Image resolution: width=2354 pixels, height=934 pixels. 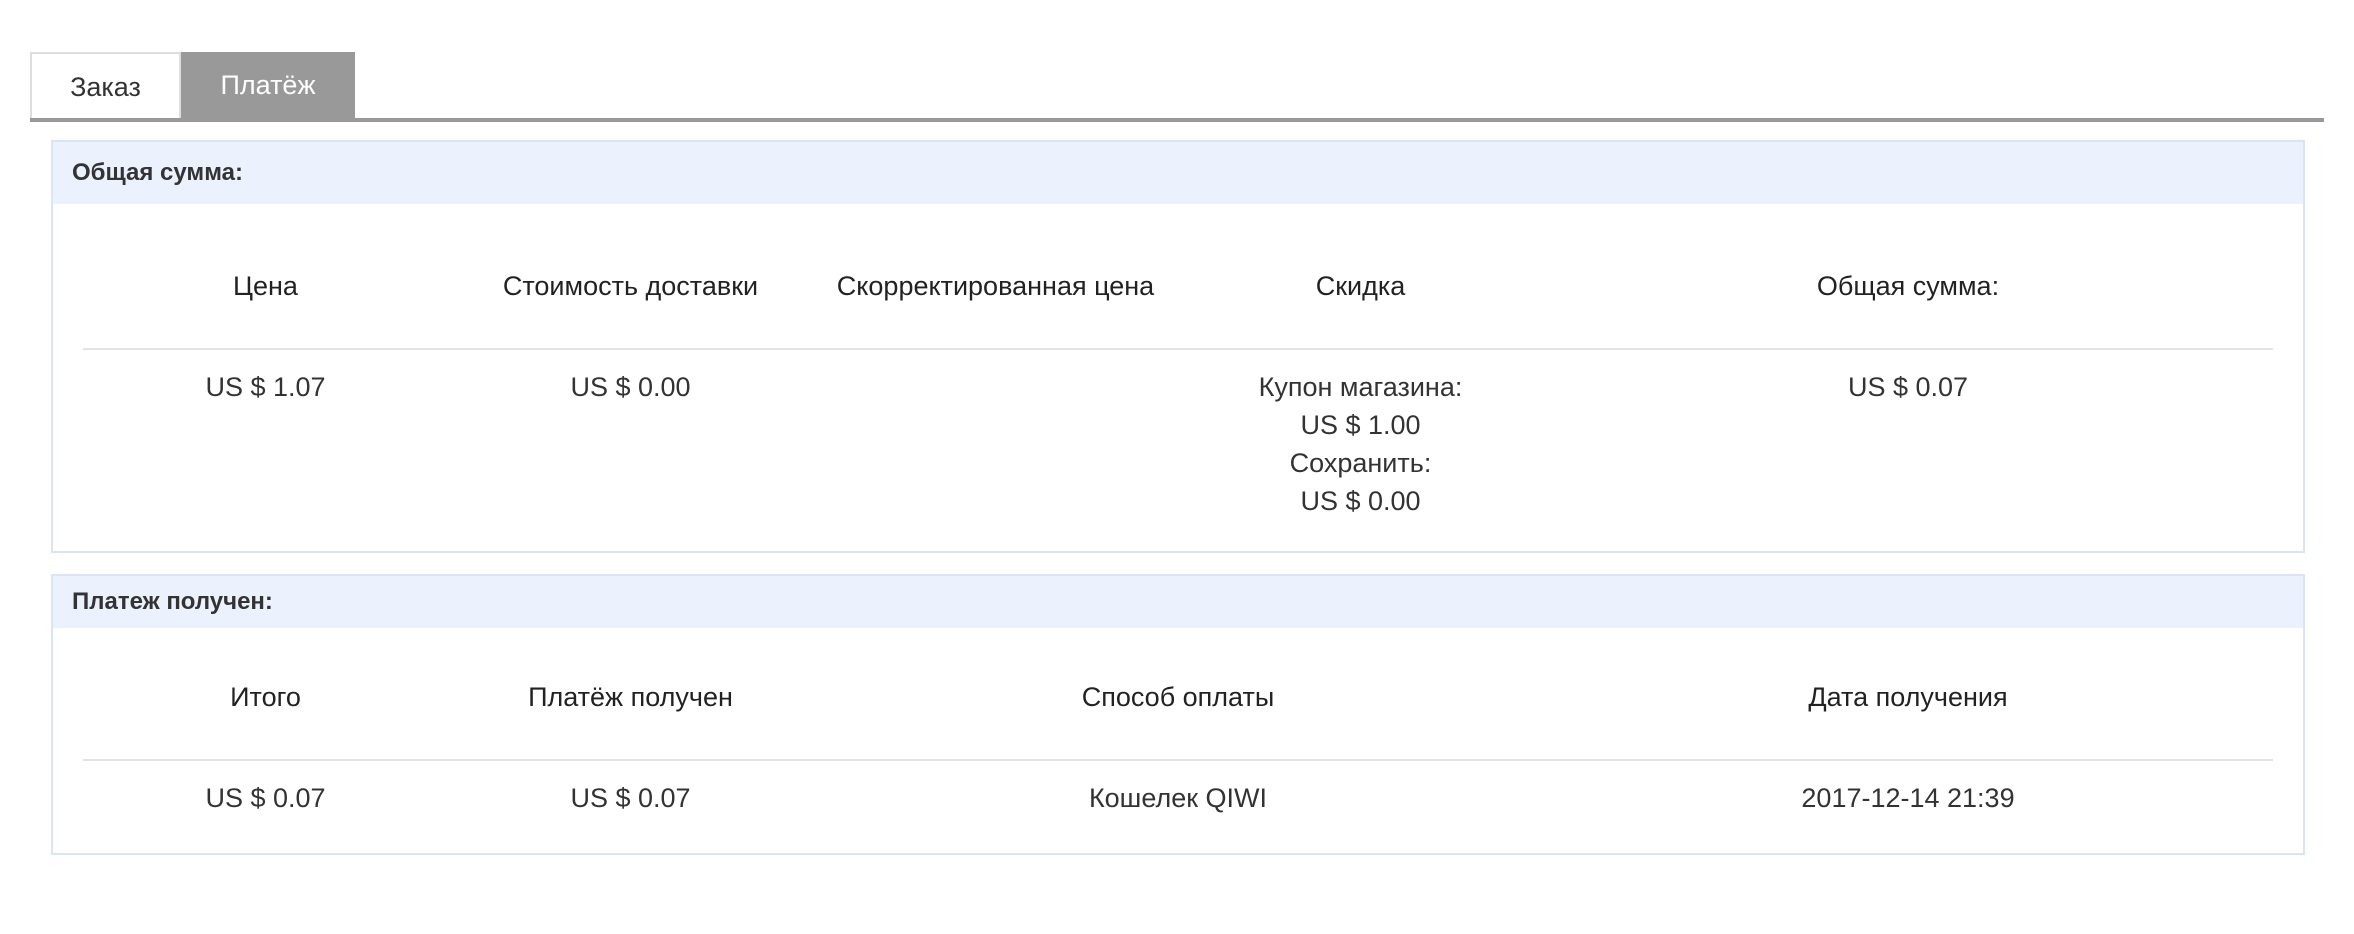 I want to click on store-coupon-value: US $ 1.00, so click(x=1360, y=425).